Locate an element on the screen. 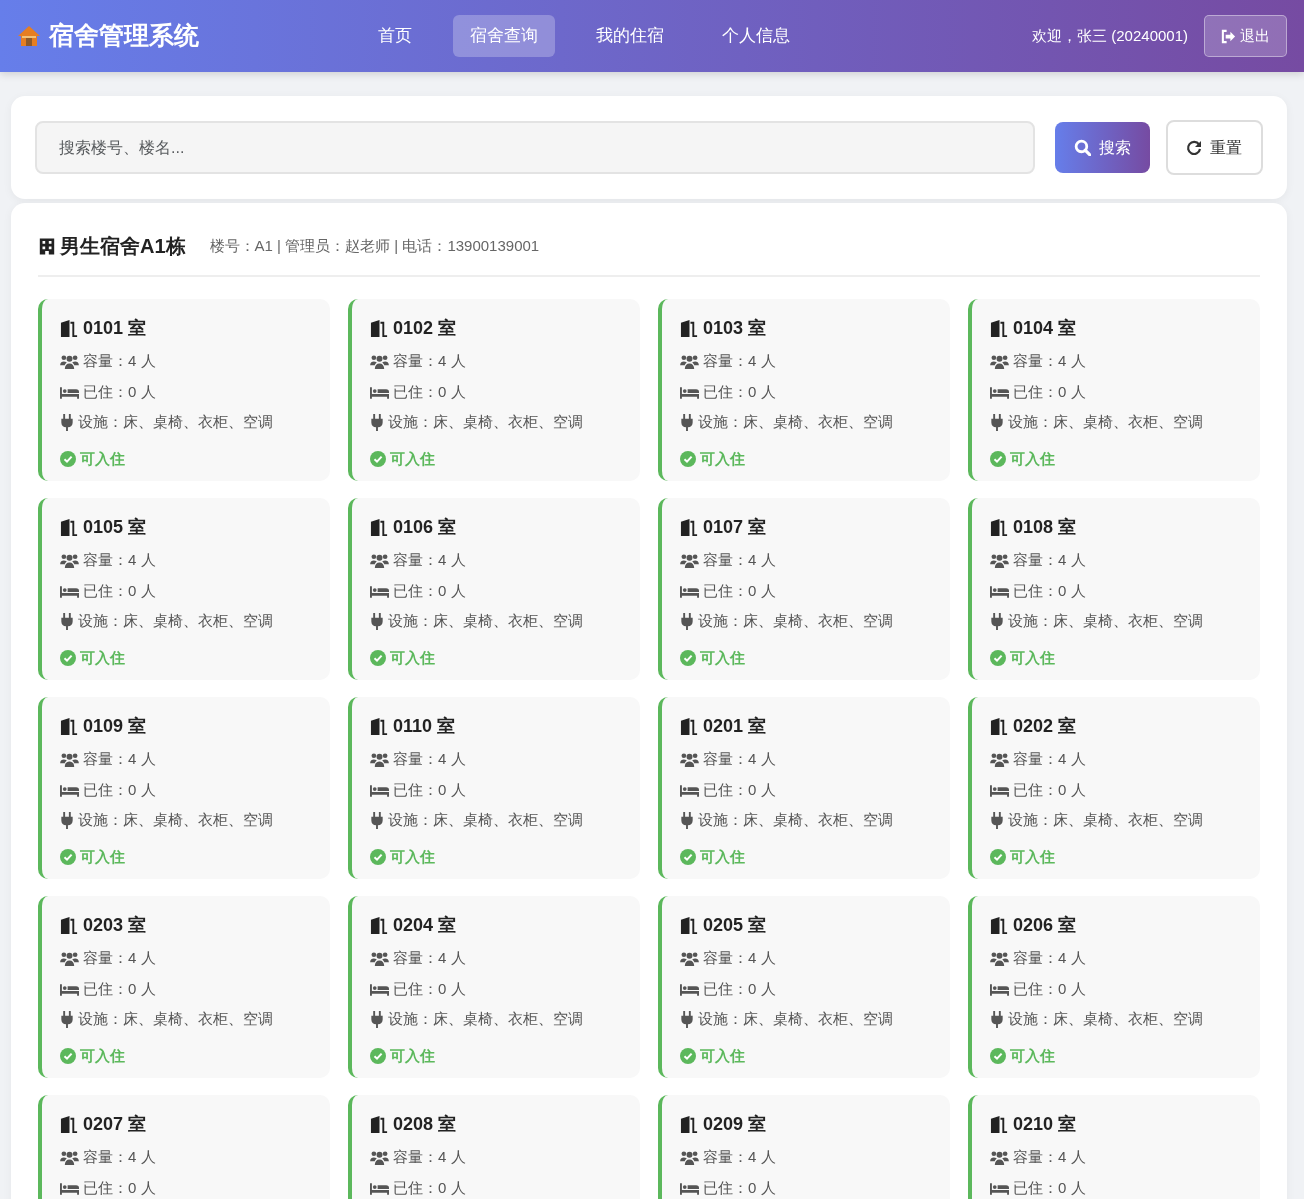  nav-link: 个人信息 is located at coordinates (756, 36).